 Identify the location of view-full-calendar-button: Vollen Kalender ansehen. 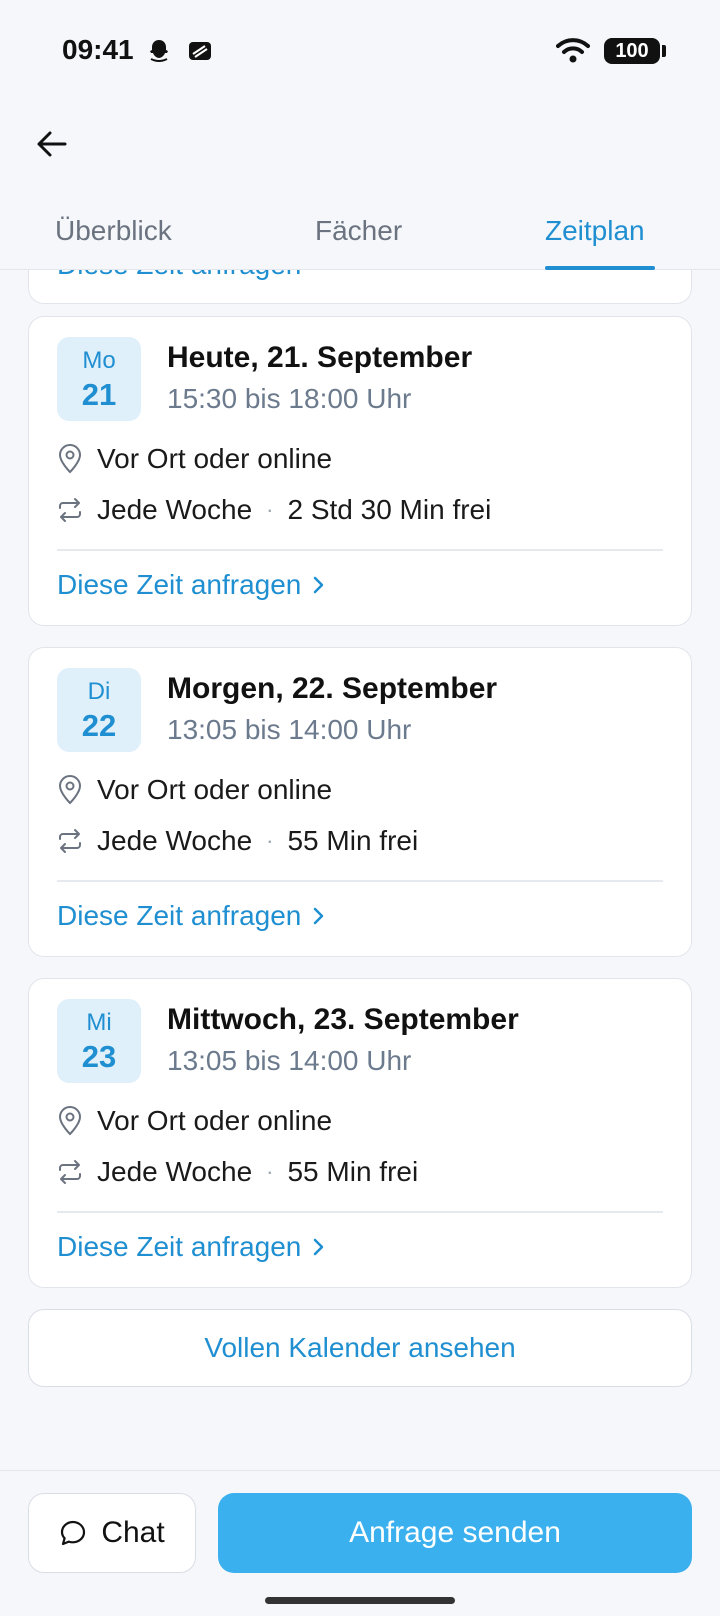
(360, 1348).